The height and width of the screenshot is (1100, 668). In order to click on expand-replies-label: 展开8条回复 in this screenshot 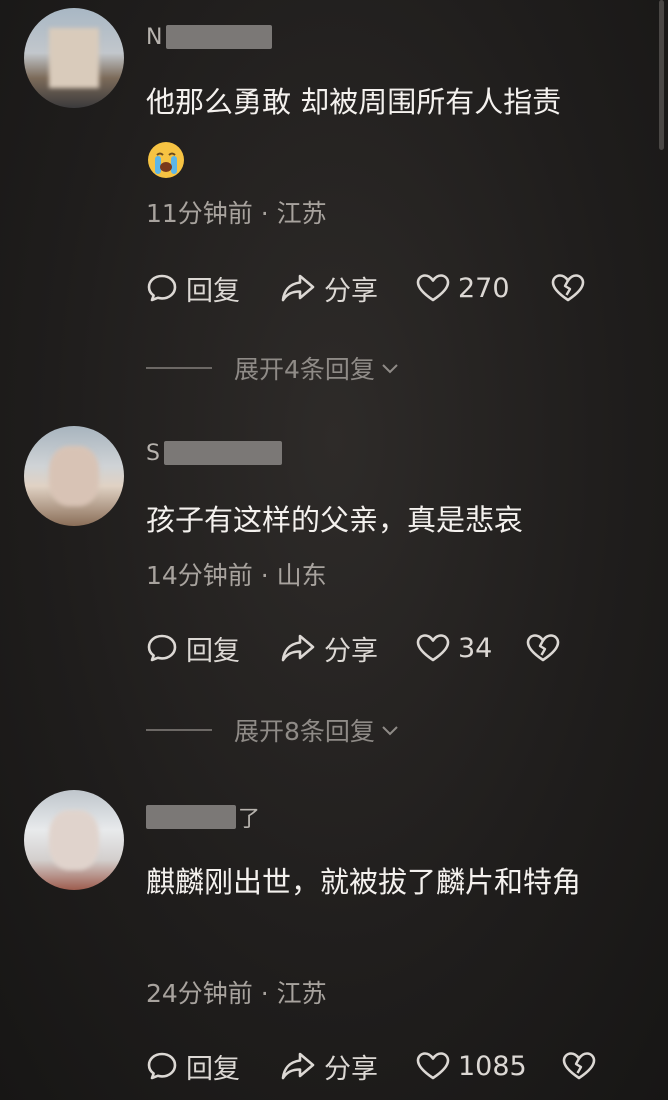, I will do `click(304, 731)`.